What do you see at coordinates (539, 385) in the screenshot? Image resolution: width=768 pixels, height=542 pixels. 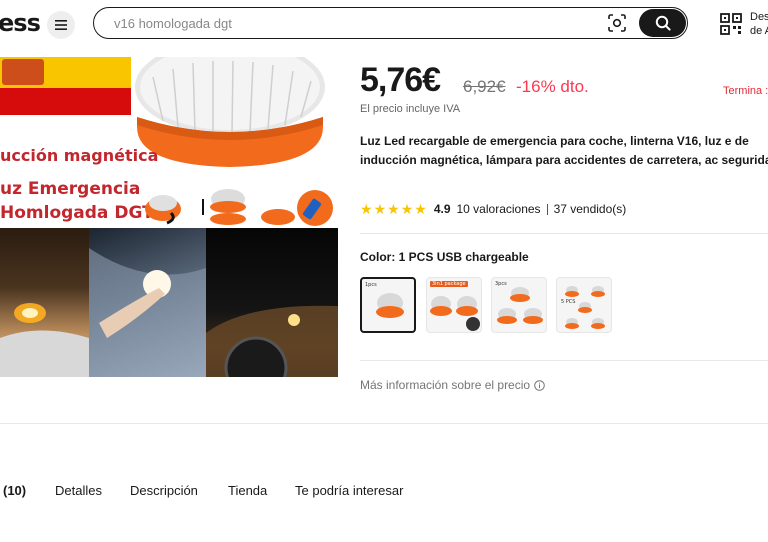 I see `info-icon` at bounding box center [539, 385].